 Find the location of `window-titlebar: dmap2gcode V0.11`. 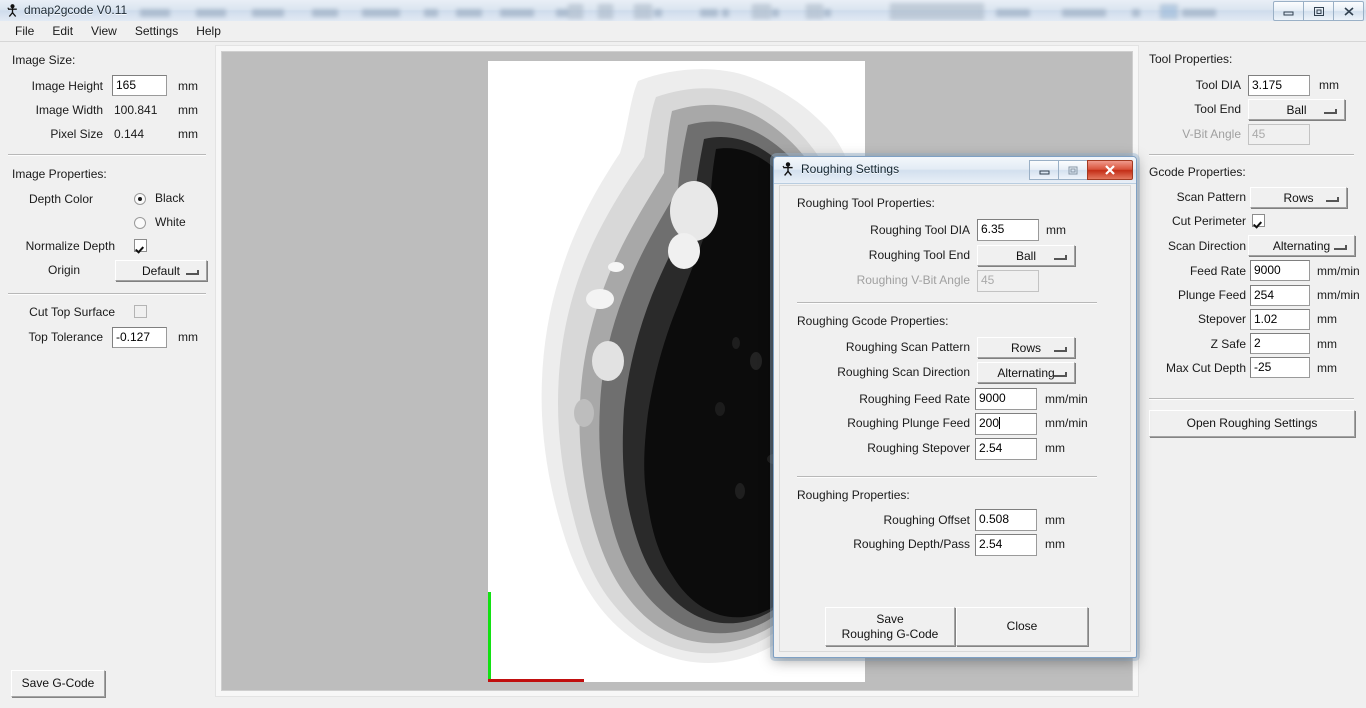

window-titlebar: dmap2gcode V0.11 is located at coordinates (683, 11).